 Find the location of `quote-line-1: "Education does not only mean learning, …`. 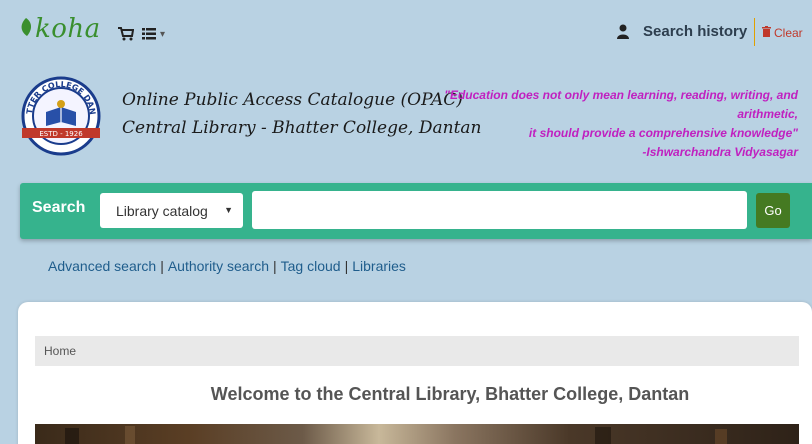

quote-line-1: "Education does not only mean learning, … is located at coordinates (621, 95).